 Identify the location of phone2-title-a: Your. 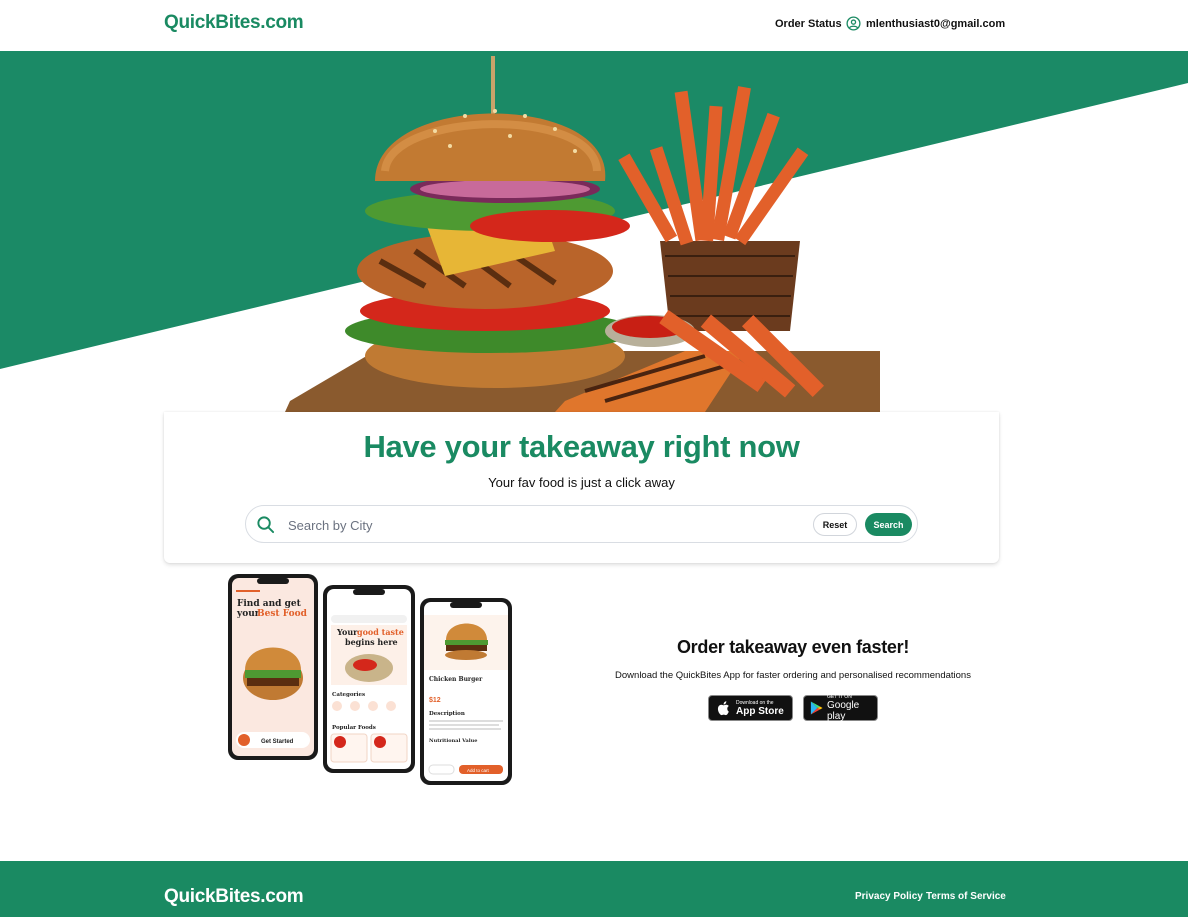
(347, 632).